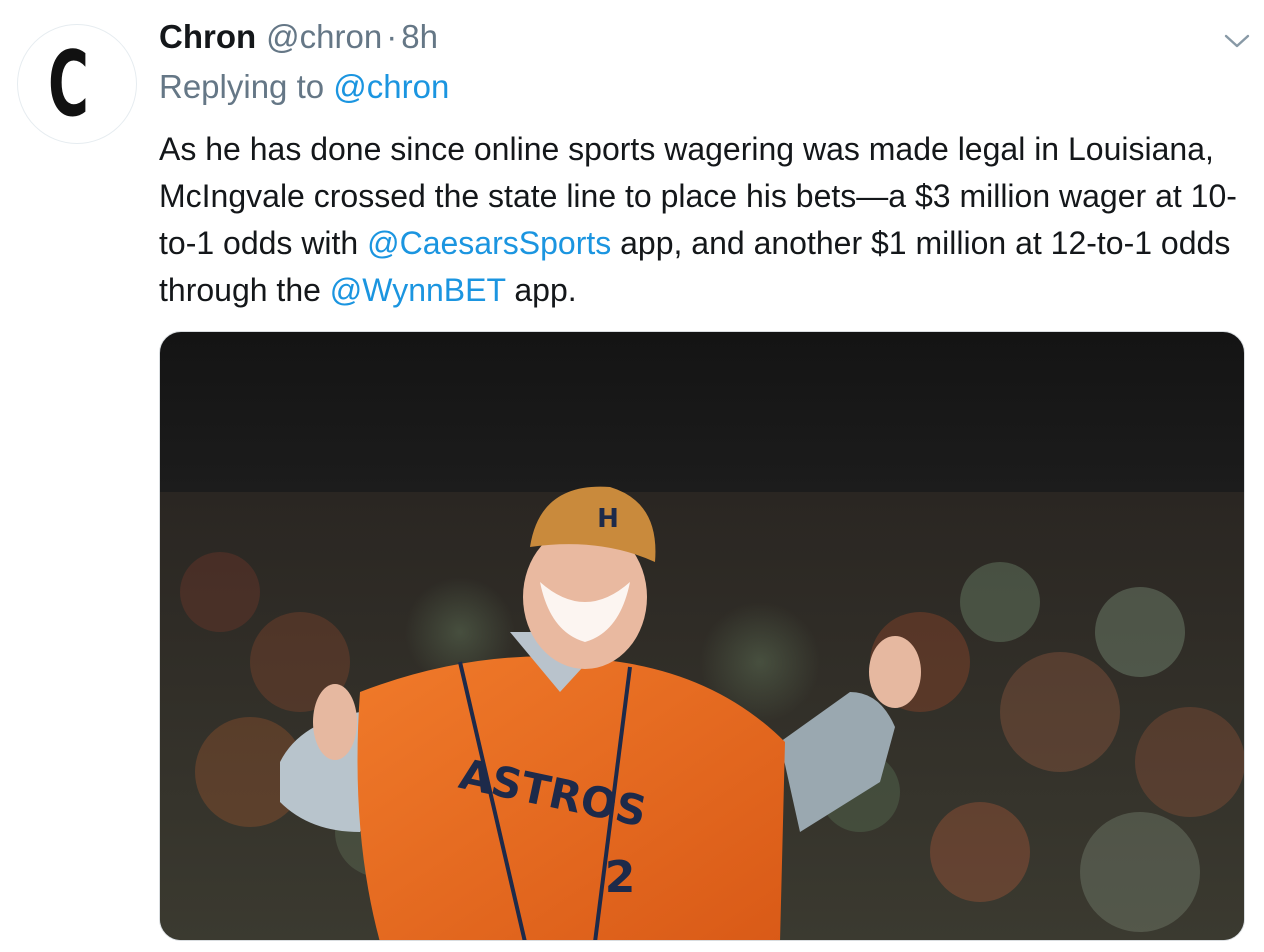  I want to click on timestamp: 8h, so click(419, 37).